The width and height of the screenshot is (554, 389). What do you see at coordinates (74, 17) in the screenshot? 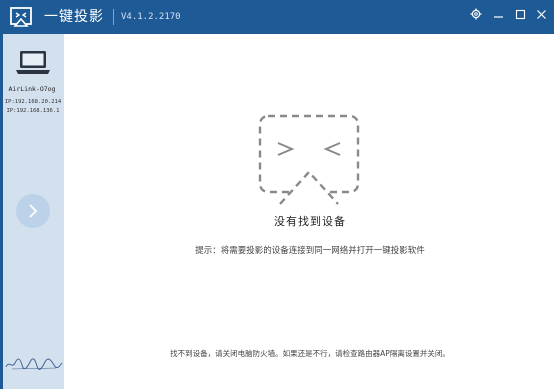
I see `app-title: 一键投影` at bounding box center [74, 17].